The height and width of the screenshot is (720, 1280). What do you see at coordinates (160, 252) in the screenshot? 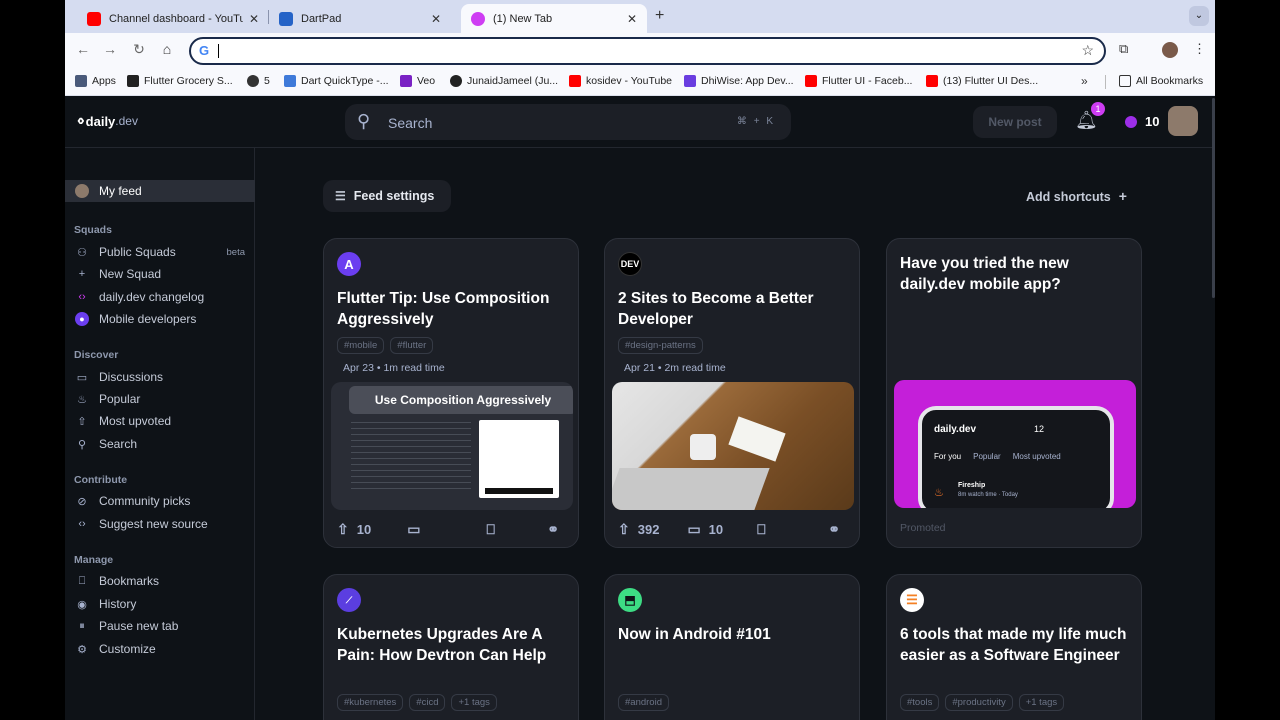
I see `sidebar-item-public-squads: ⚇ Public Squads beta` at bounding box center [160, 252].